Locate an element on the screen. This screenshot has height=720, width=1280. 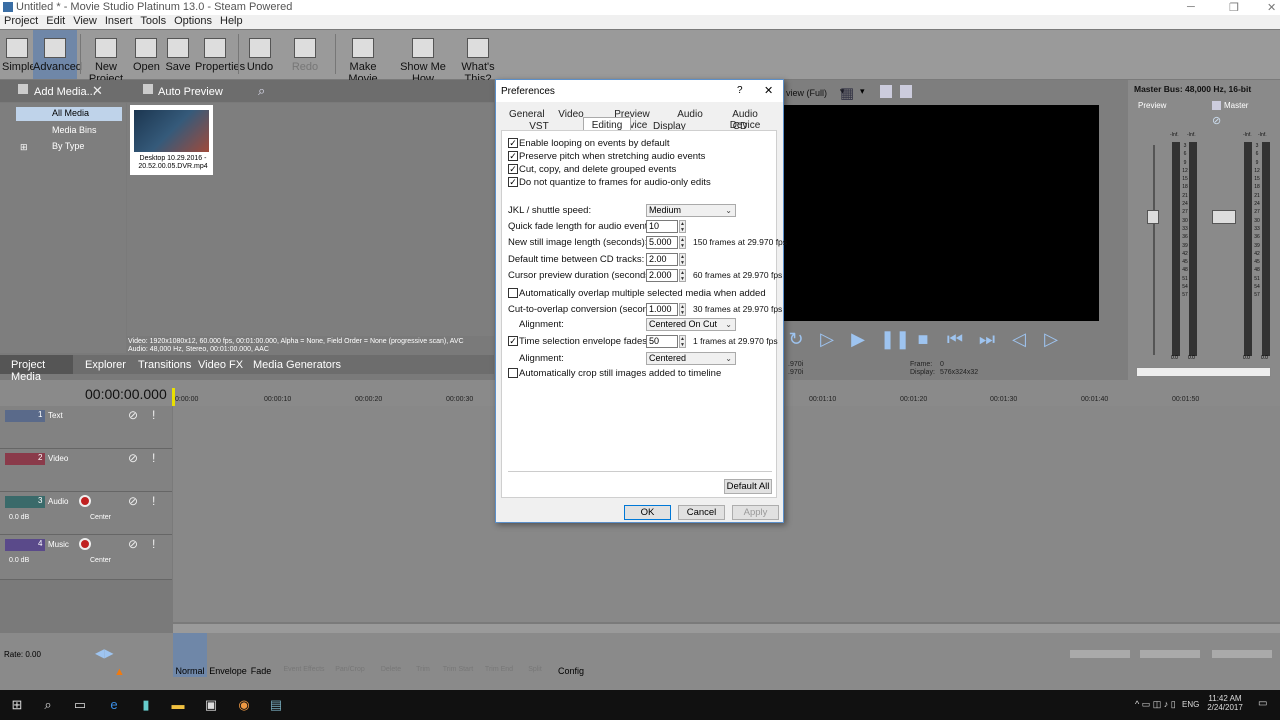
track-header-text: 1 Text ⊘ ! is located at coordinates (86, 427).